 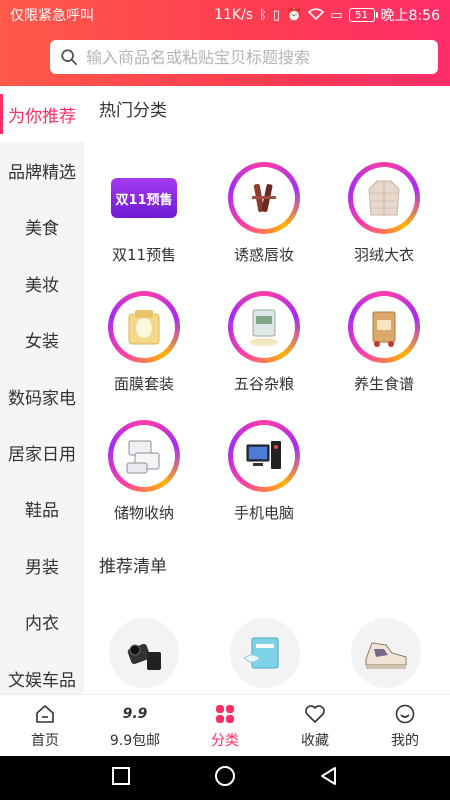 I want to click on bottom-nav: 首页 9.9 9.9包邮 分类 收藏 我的, so click(x=225, y=725).